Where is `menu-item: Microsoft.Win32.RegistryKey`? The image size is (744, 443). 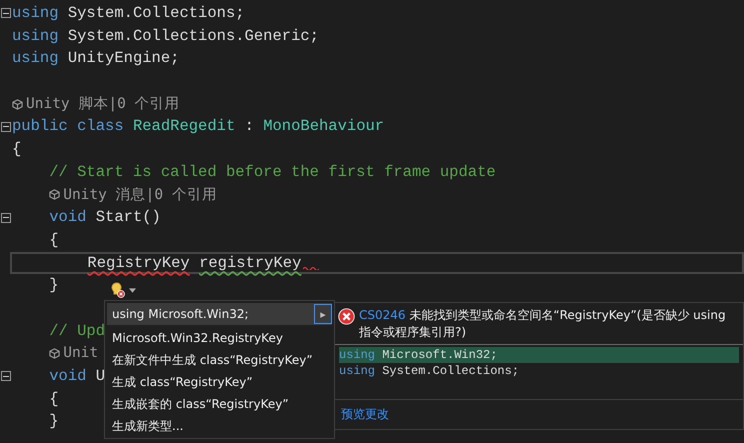
menu-item: Microsoft.Win32.RegistryKey is located at coordinates (219, 338).